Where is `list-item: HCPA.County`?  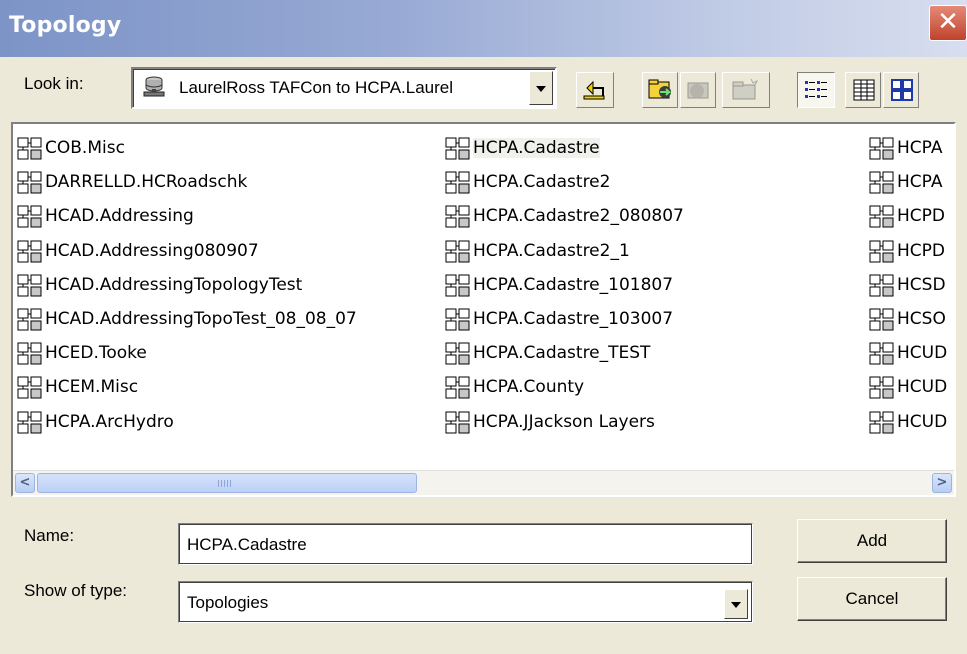
list-item: HCPA.County is located at coordinates (564, 389).